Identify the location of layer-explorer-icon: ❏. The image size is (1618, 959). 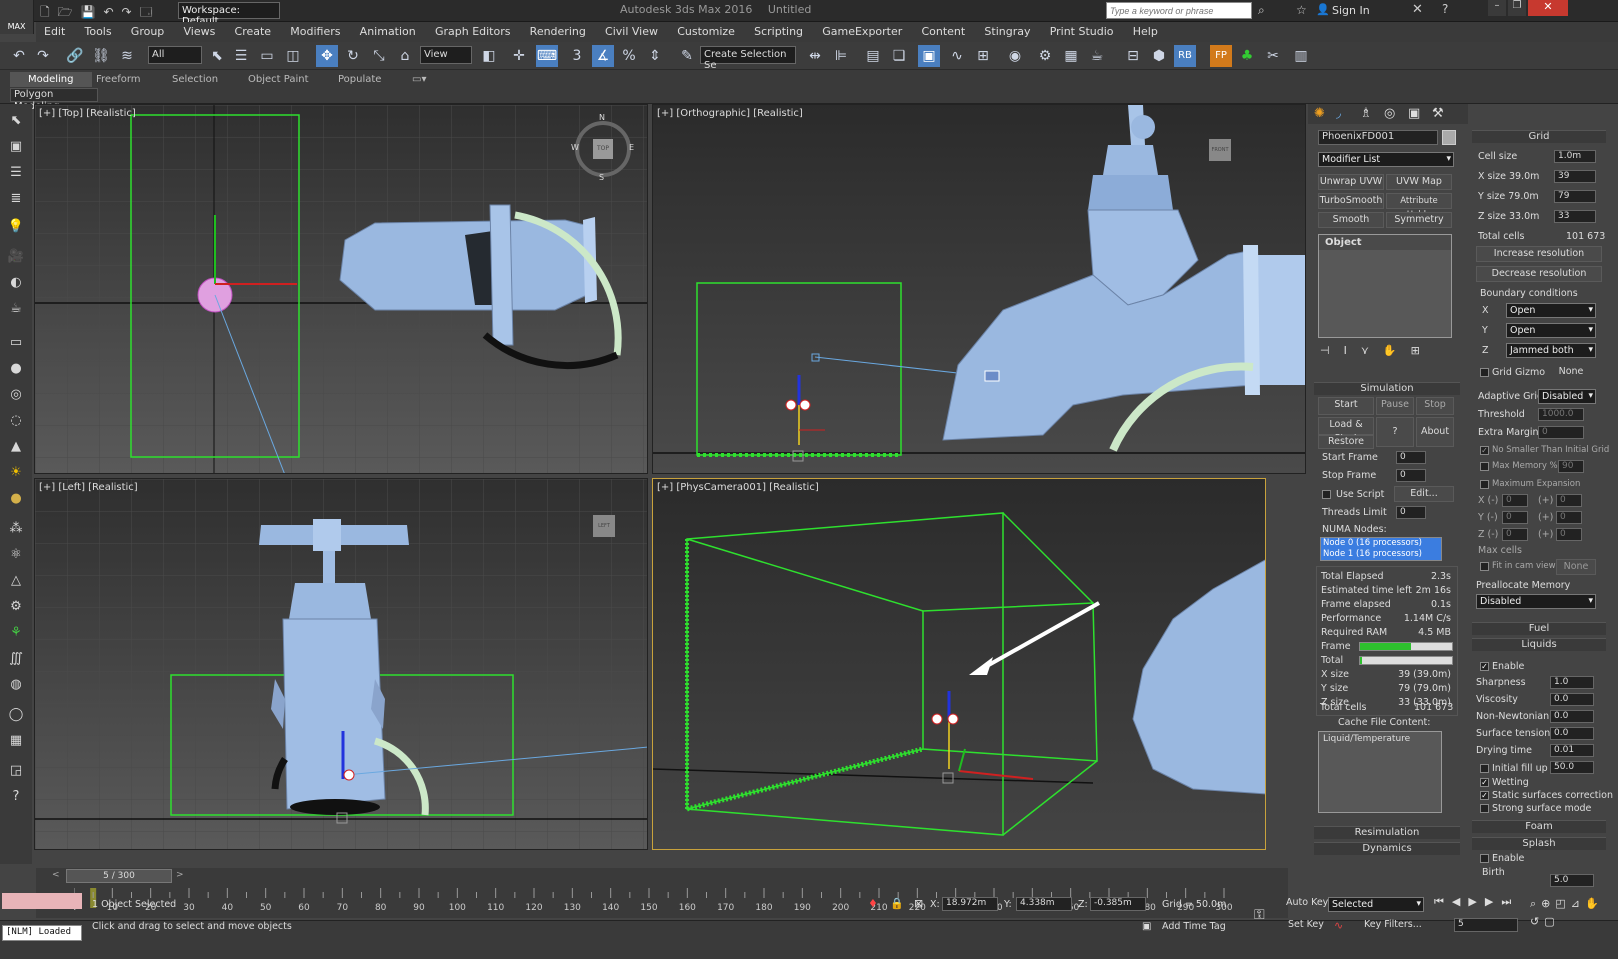
(899, 56).